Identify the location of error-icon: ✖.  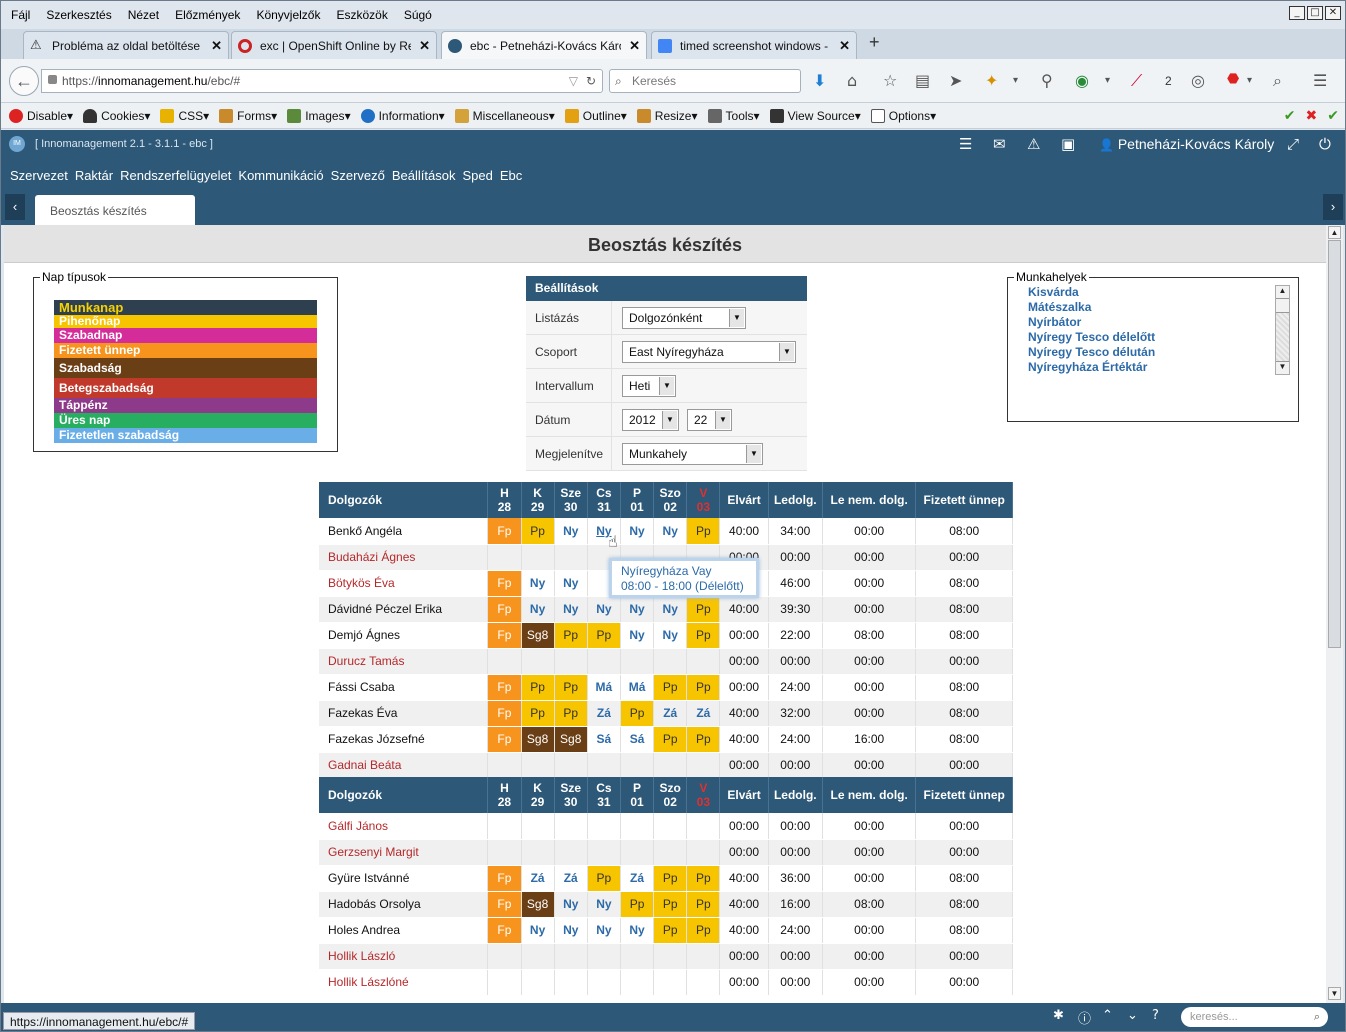
(1312, 116).